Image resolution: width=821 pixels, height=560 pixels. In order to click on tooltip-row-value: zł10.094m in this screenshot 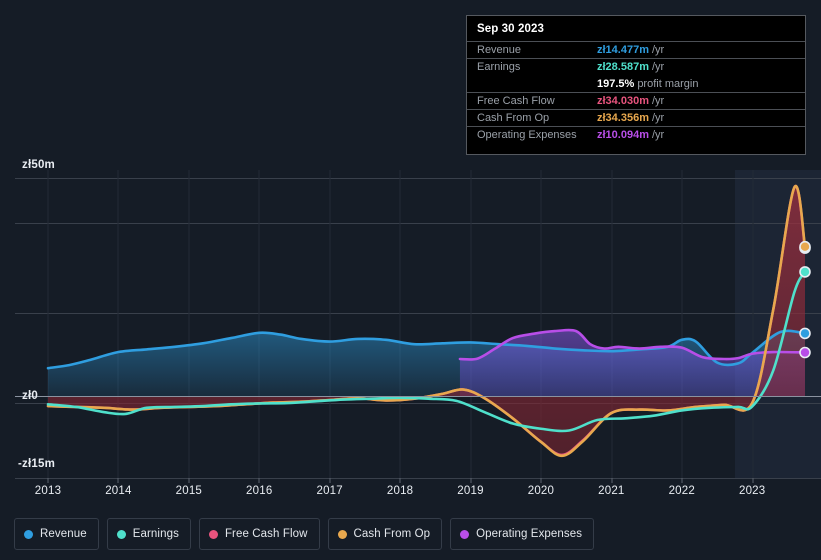, I will do `click(623, 135)`.